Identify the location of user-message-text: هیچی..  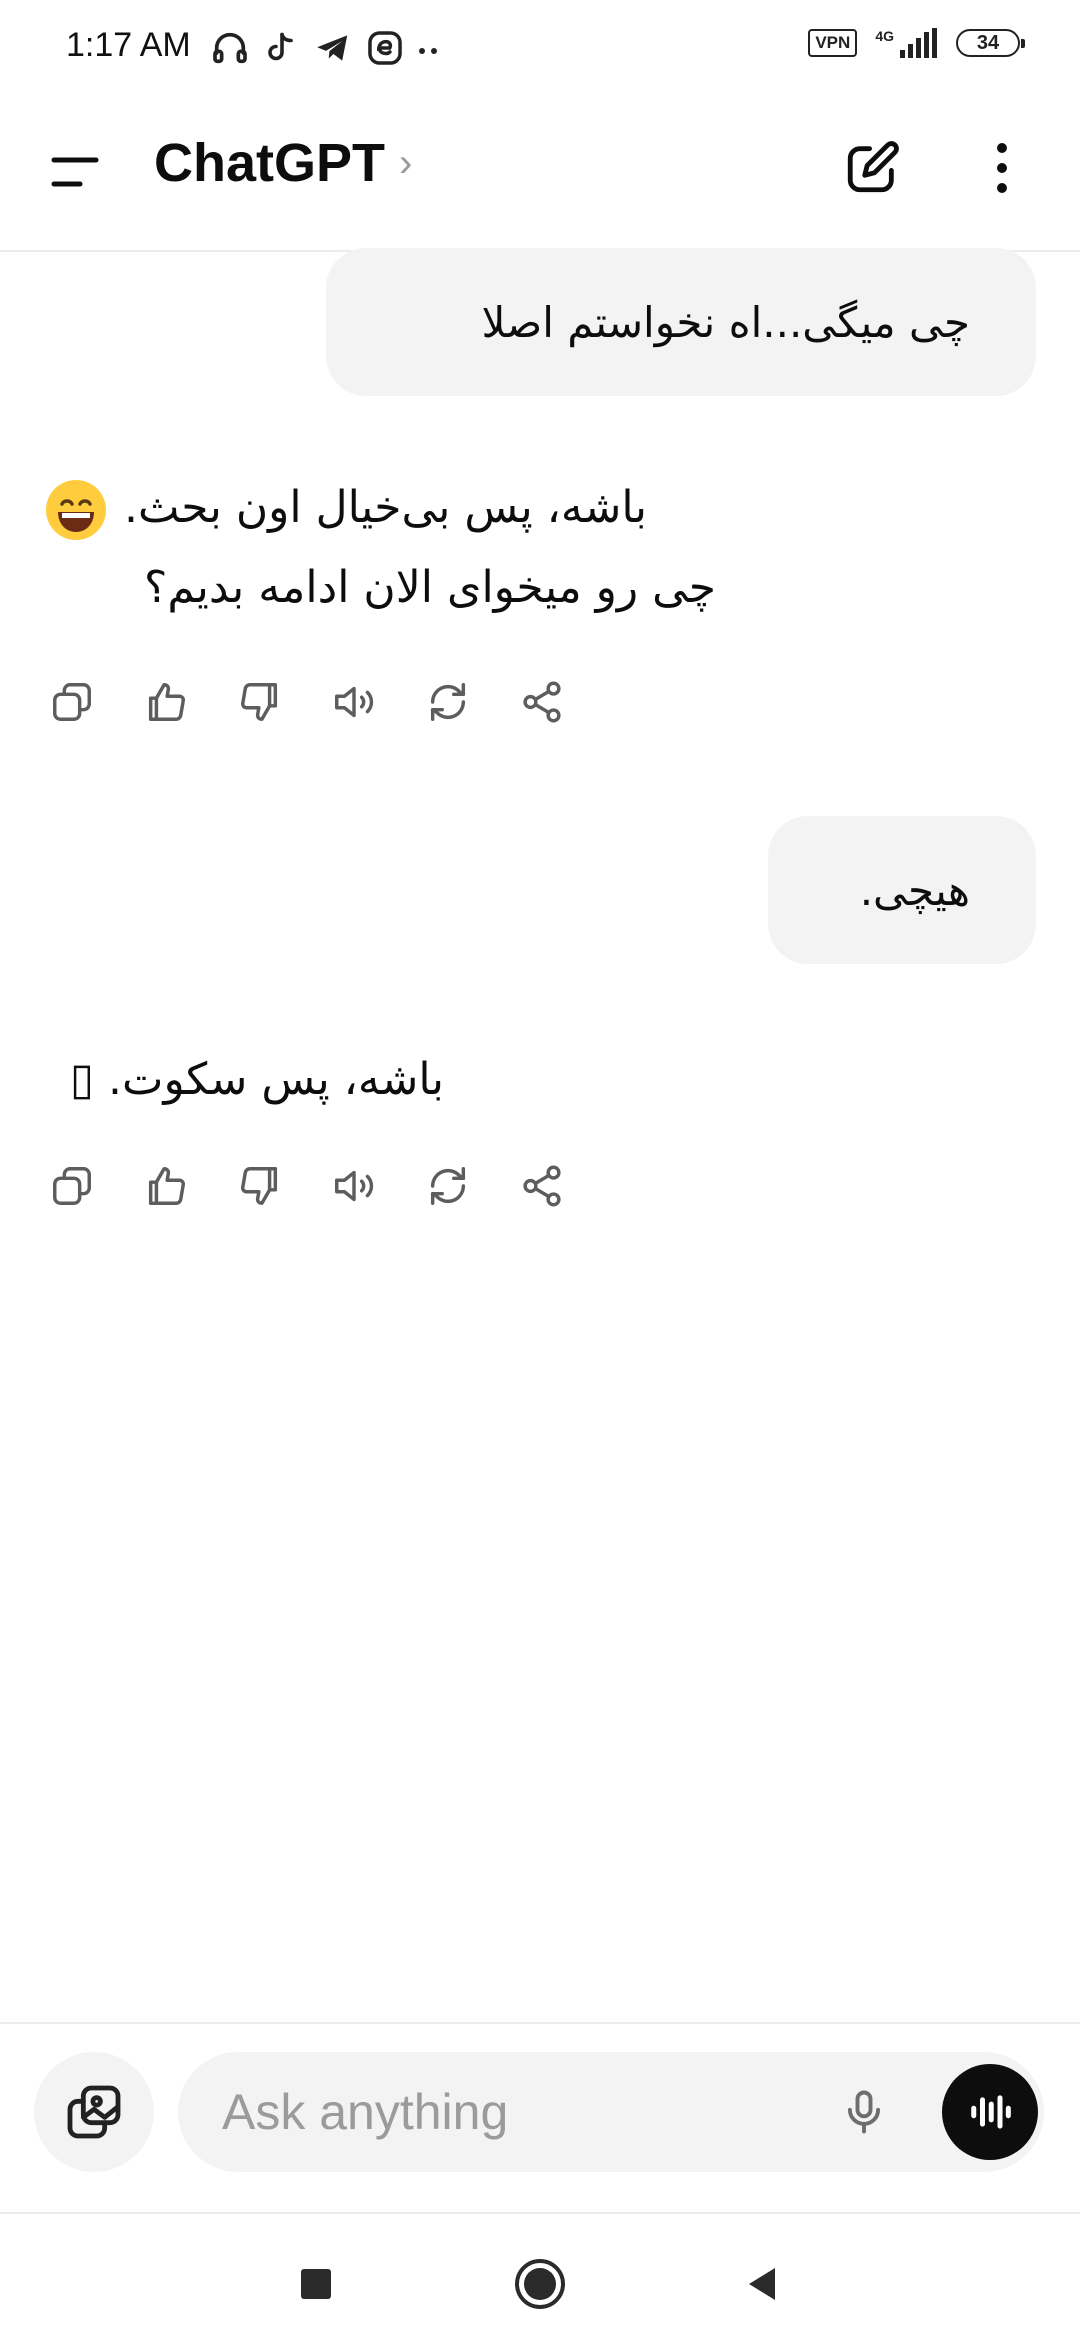
(914, 890).